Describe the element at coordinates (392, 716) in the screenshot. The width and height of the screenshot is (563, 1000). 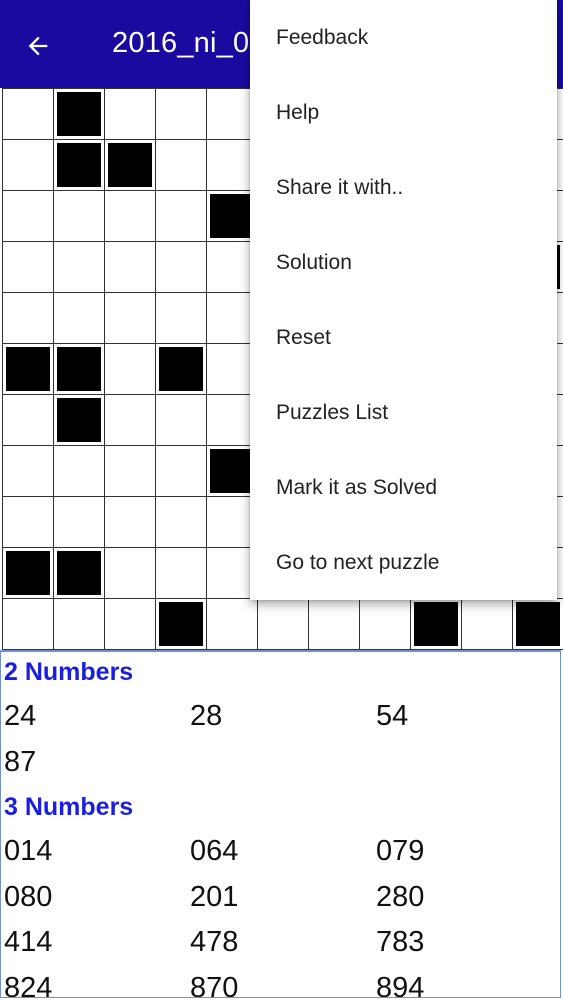
I see `number-entry: 54` at that location.